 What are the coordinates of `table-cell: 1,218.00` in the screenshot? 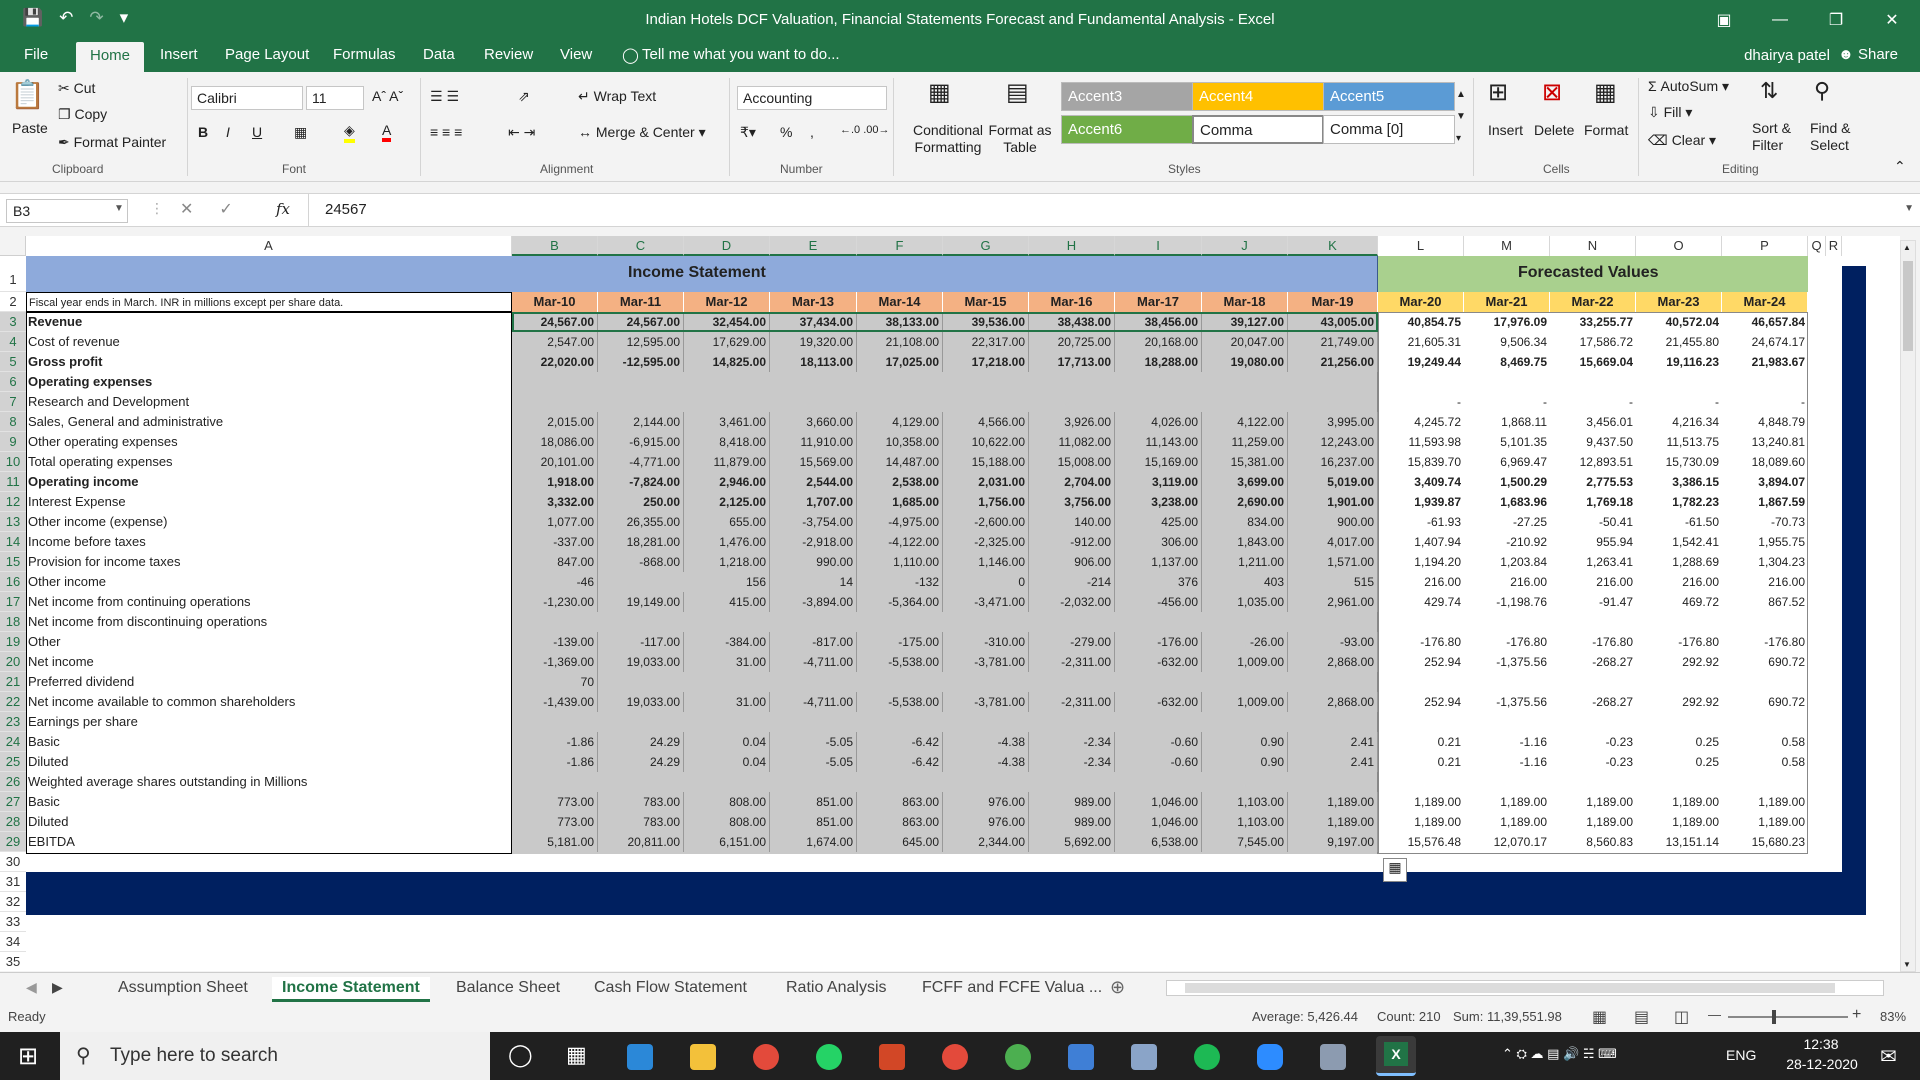 It's located at (727, 562).